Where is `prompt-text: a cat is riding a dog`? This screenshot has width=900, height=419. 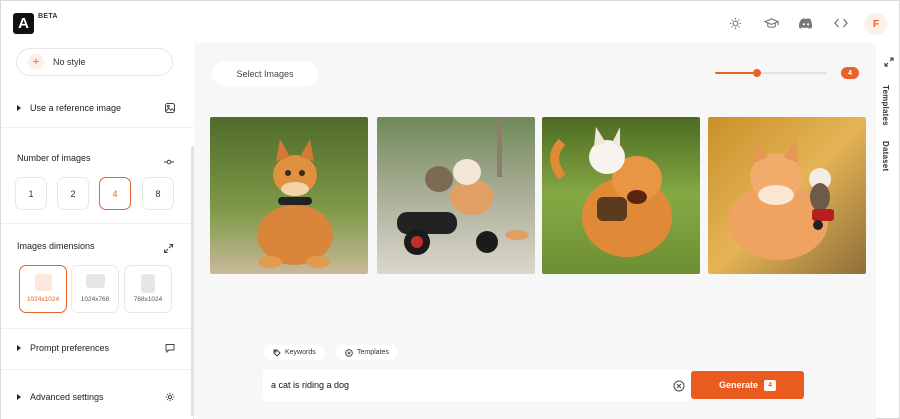
prompt-text: a cat is riding a dog is located at coordinates (310, 385).